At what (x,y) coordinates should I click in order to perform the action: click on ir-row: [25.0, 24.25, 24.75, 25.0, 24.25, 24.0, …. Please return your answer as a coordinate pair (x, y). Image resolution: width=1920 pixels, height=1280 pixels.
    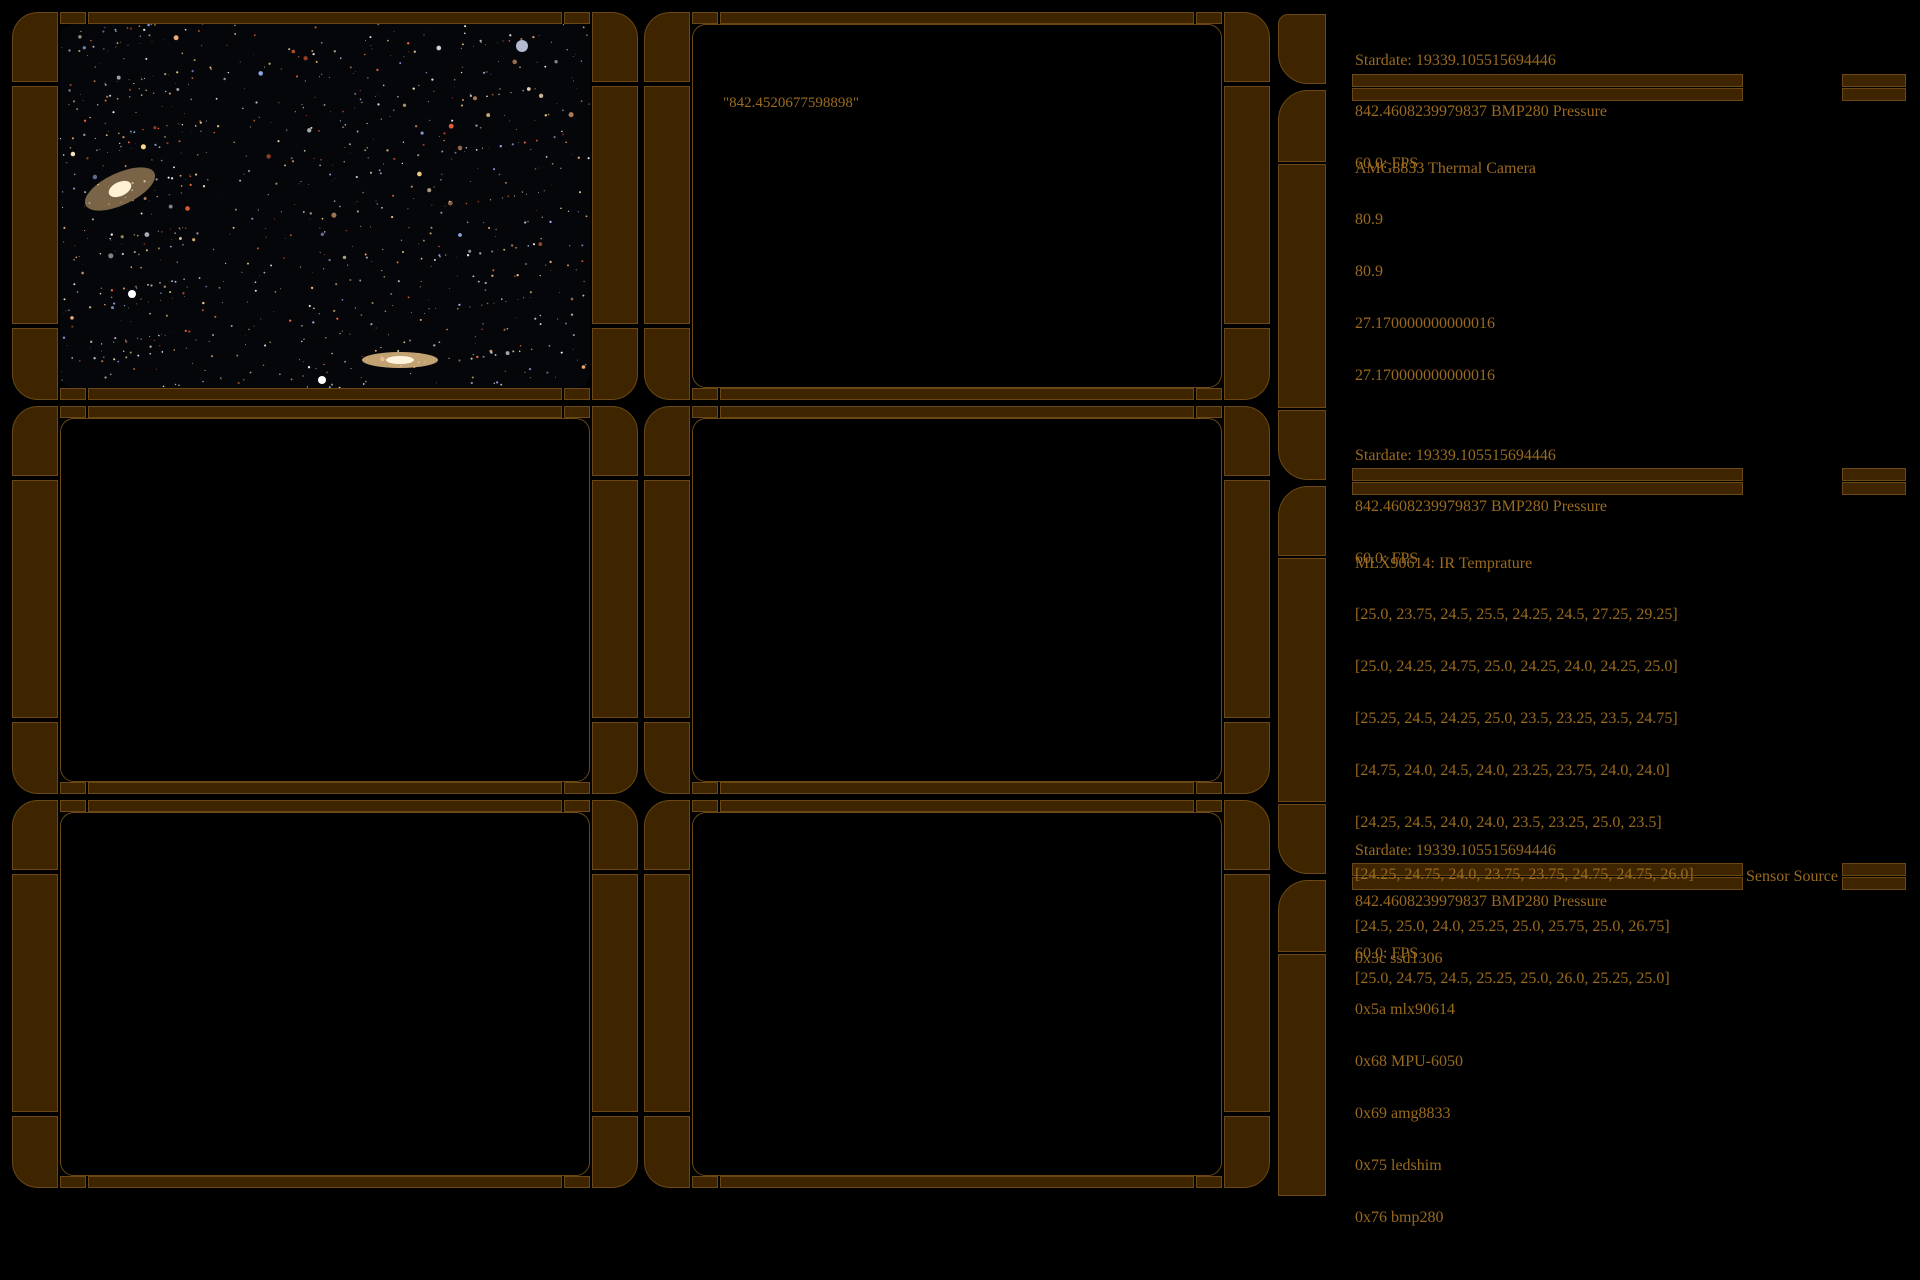
    Looking at the image, I should click on (1516, 667).